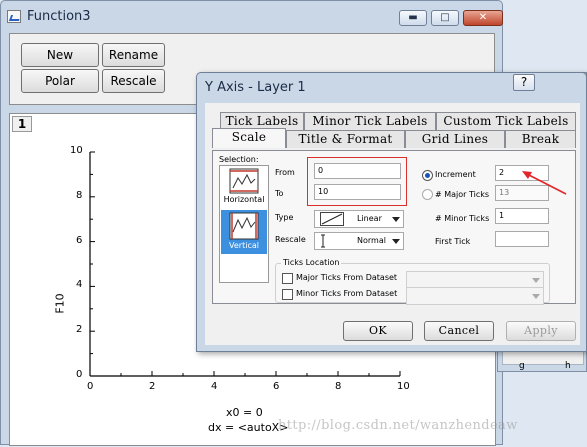 The image size is (587, 447). Describe the element at coordinates (398, 425) in the screenshot. I see `watermark-text: http://blog.csdn.net/wanzhendeaw` at that location.